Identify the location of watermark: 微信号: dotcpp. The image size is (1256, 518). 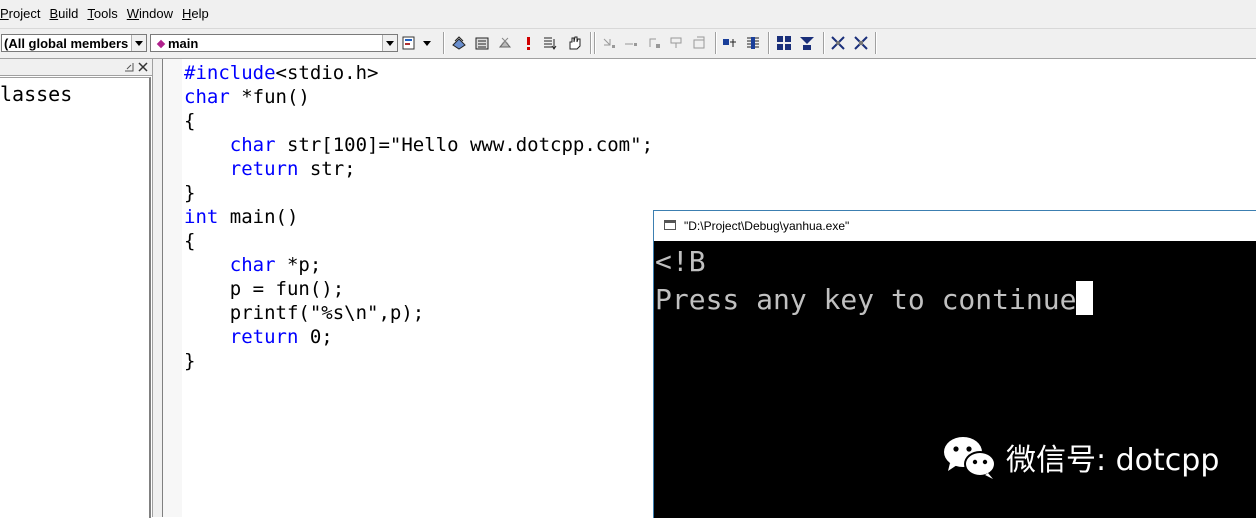
(1080, 457).